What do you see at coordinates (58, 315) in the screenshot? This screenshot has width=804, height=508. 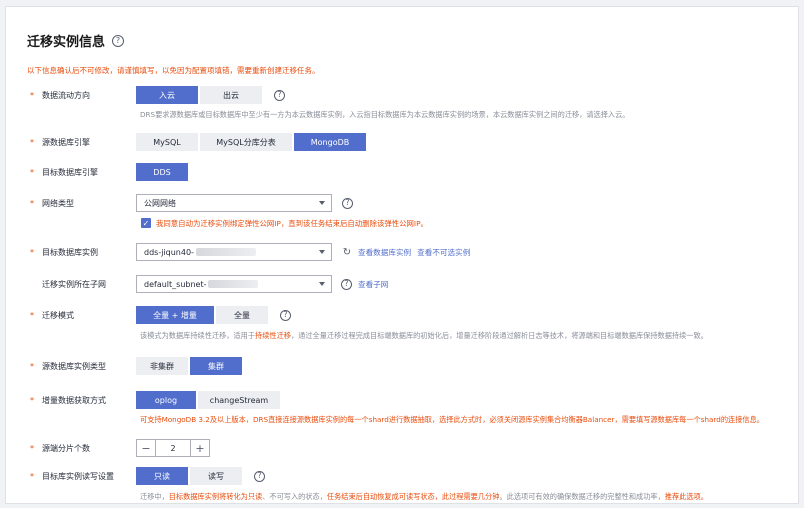 I see `mode-label: 迁移模式` at bounding box center [58, 315].